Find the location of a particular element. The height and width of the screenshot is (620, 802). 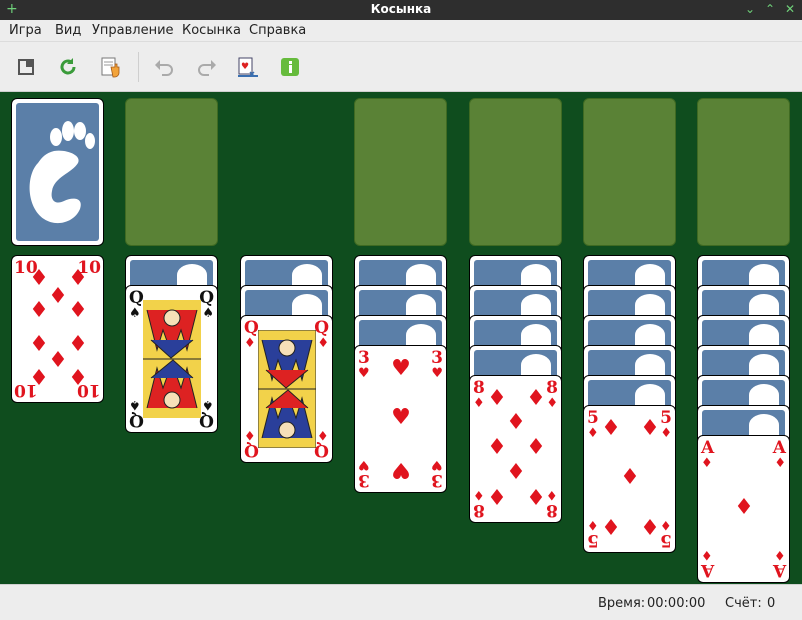

card-queen-diamonds: Q ♦ Q ♦ Q ♦ Q ♦ is located at coordinates (286, 389).